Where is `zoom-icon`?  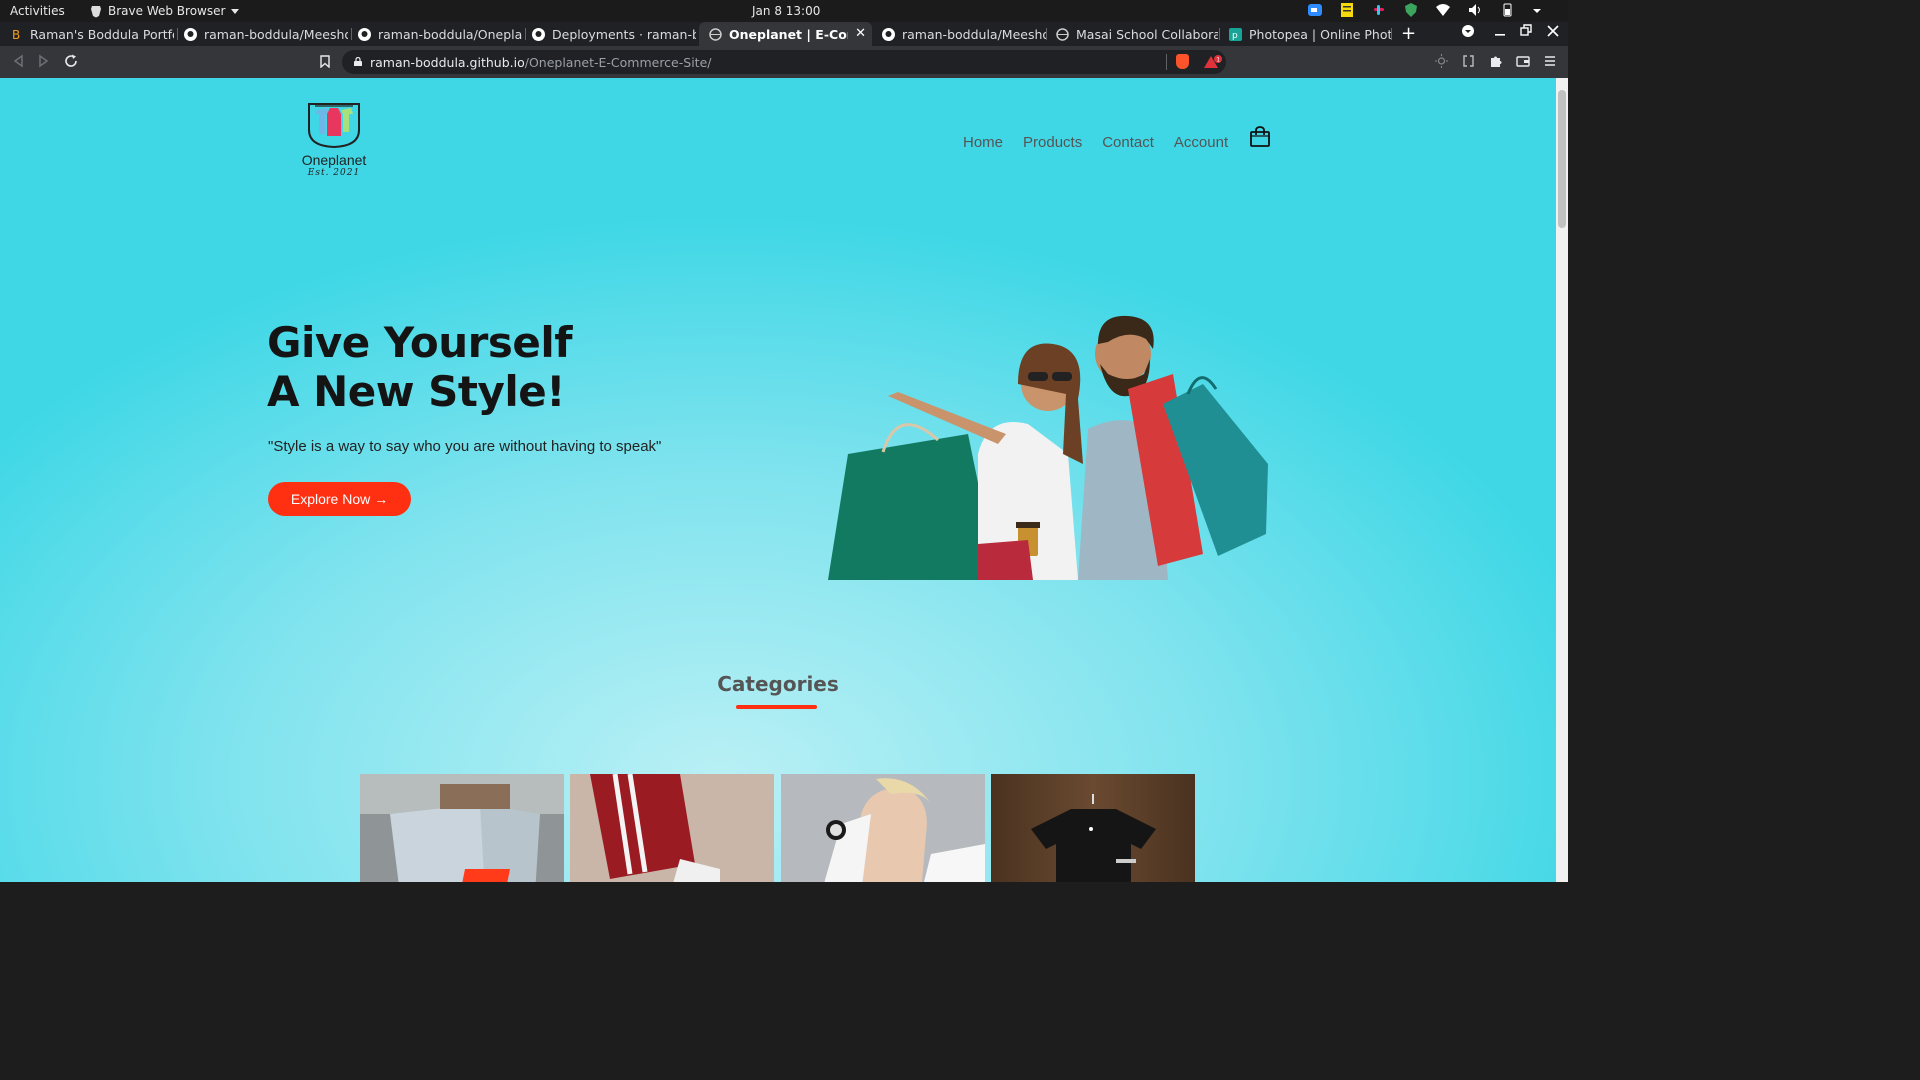
zoom-icon is located at coordinates (1315, 10).